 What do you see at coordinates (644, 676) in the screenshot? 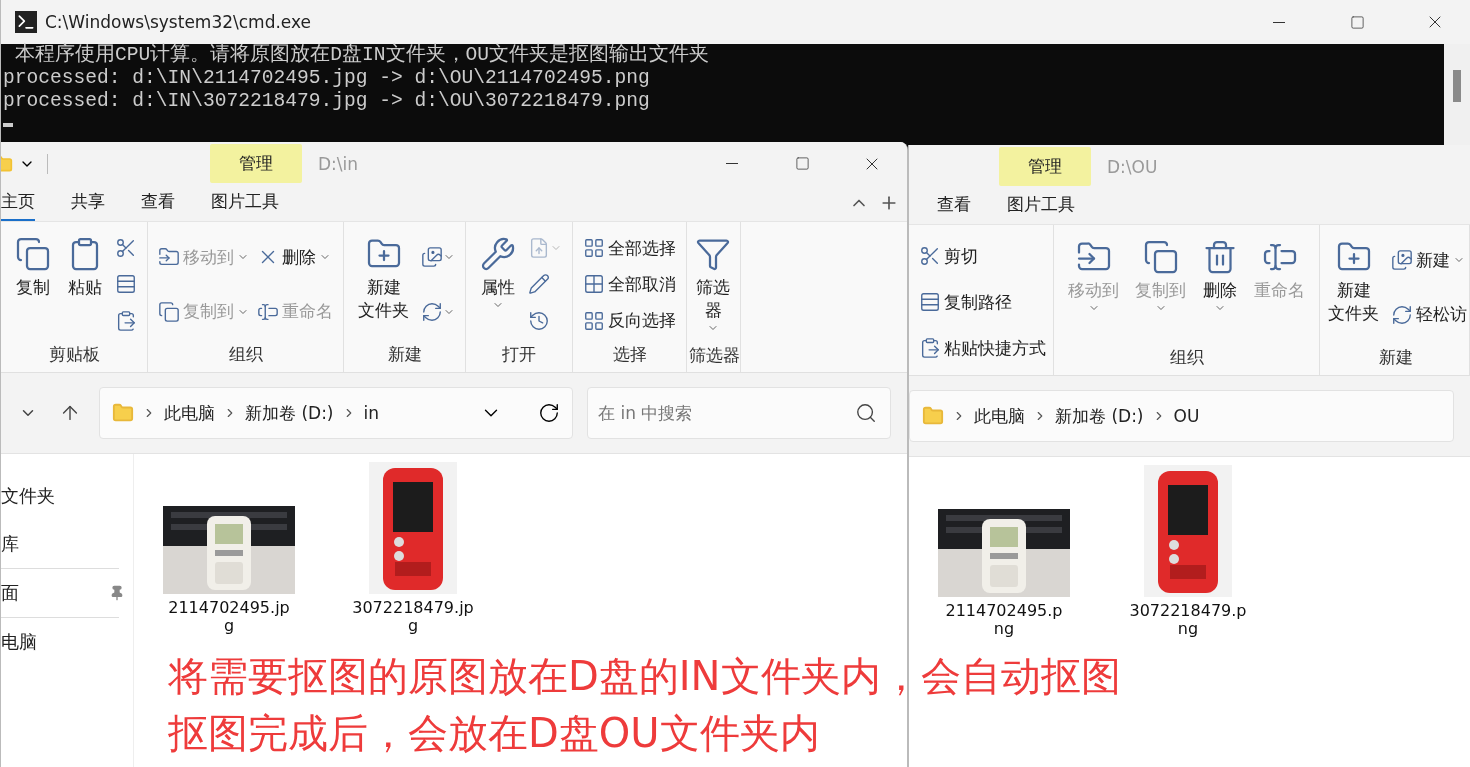
I see `annotation-text: 将需要抠图的原图放在D盘的IN文件夹内，会自动抠图` at bounding box center [644, 676].